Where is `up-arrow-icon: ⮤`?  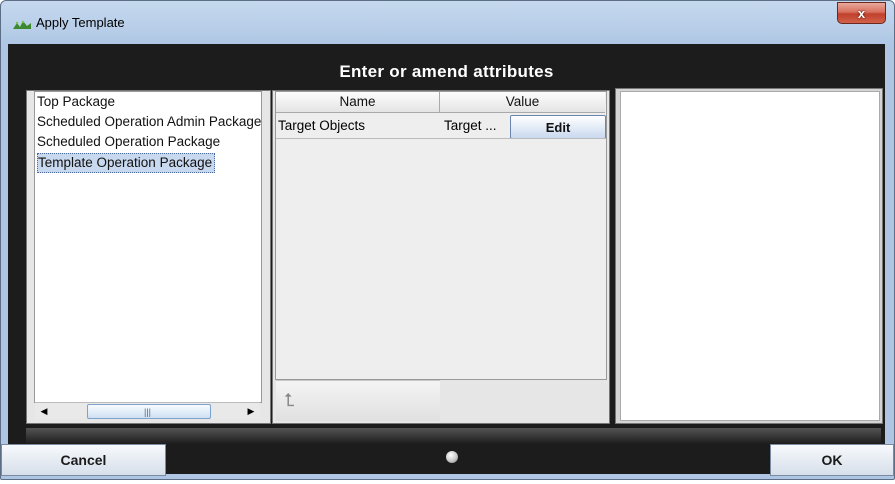 up-arrow-icon: ⮤ is located at coordinates (289, 400).